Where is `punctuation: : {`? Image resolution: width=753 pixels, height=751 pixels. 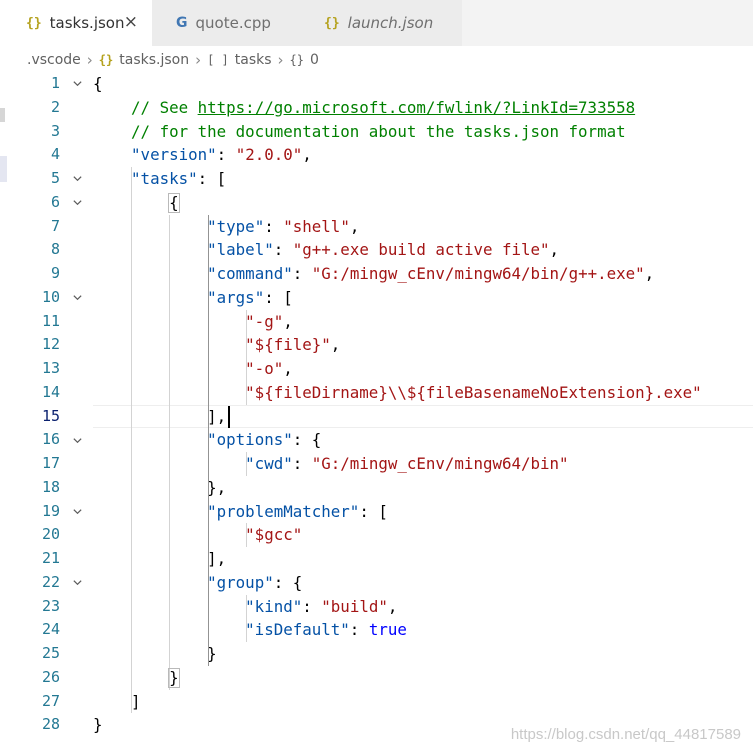
punctuation: : { is located at coordinates (288, 582).